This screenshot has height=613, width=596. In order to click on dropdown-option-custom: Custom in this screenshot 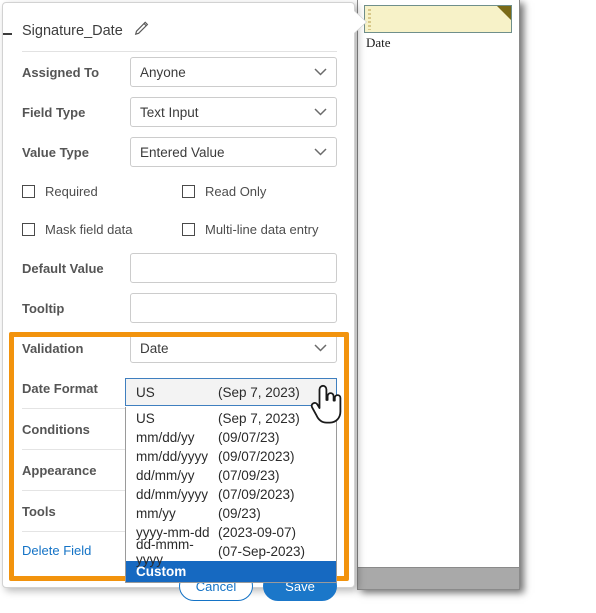, I will do `click(231, 571)`.